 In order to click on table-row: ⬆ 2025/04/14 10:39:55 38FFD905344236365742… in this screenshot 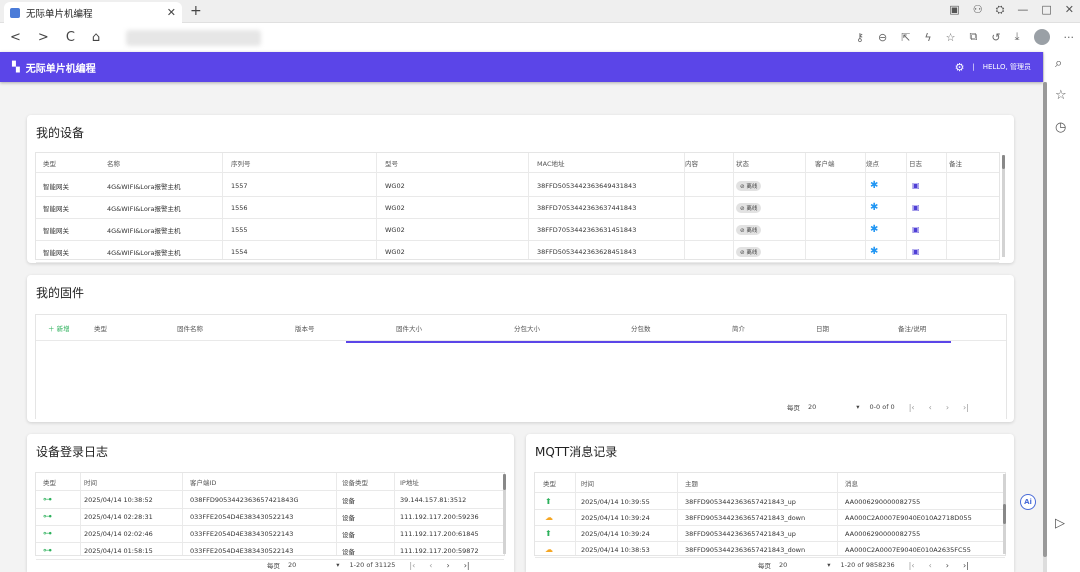, I will do `click(770, 502)`.